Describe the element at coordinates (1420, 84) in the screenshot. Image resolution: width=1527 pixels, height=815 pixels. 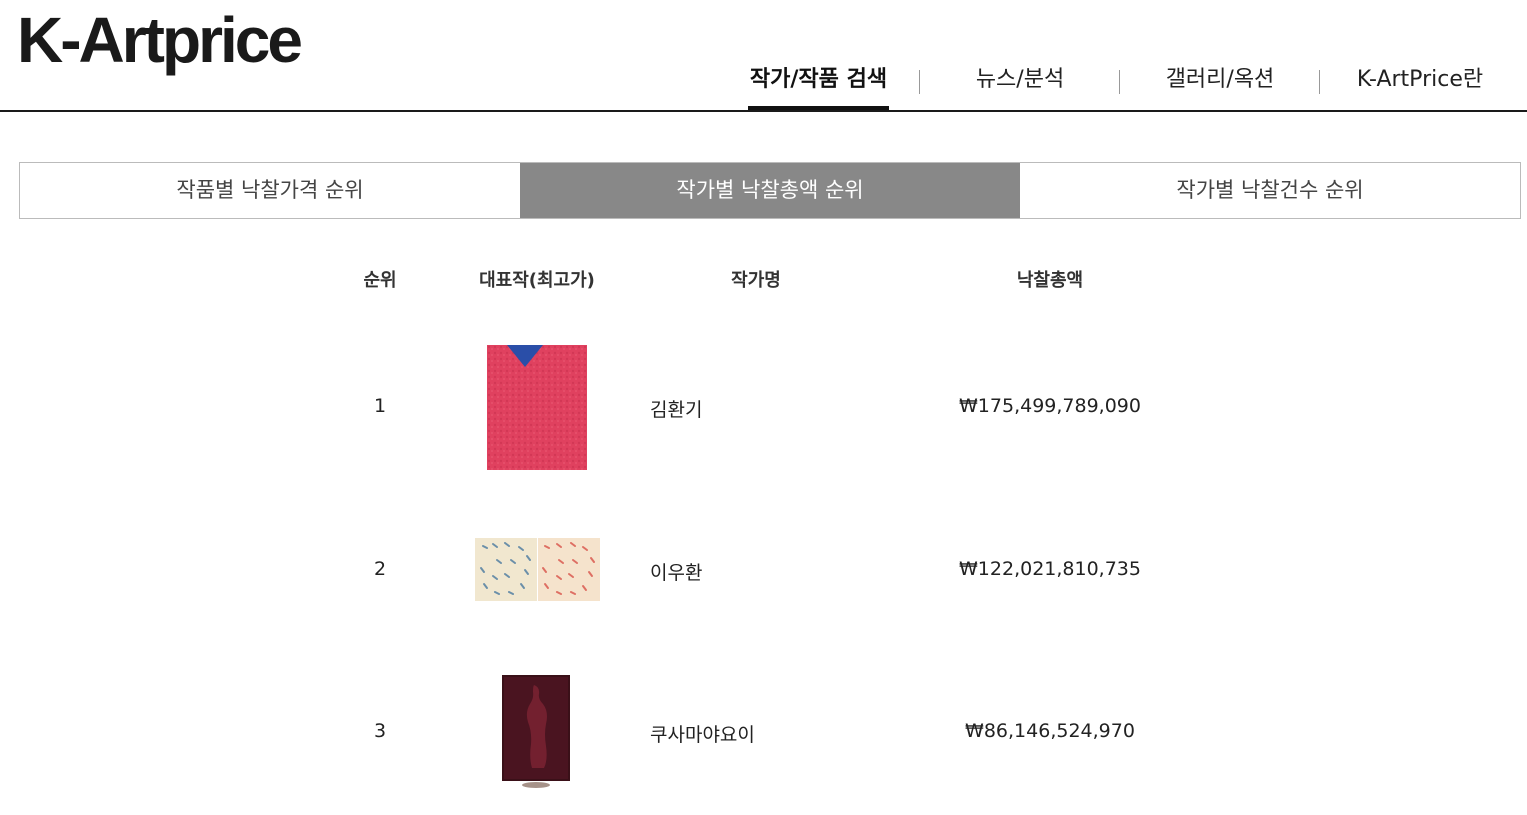
I see `nav-item-about: K-ArtPrice란` at that location.